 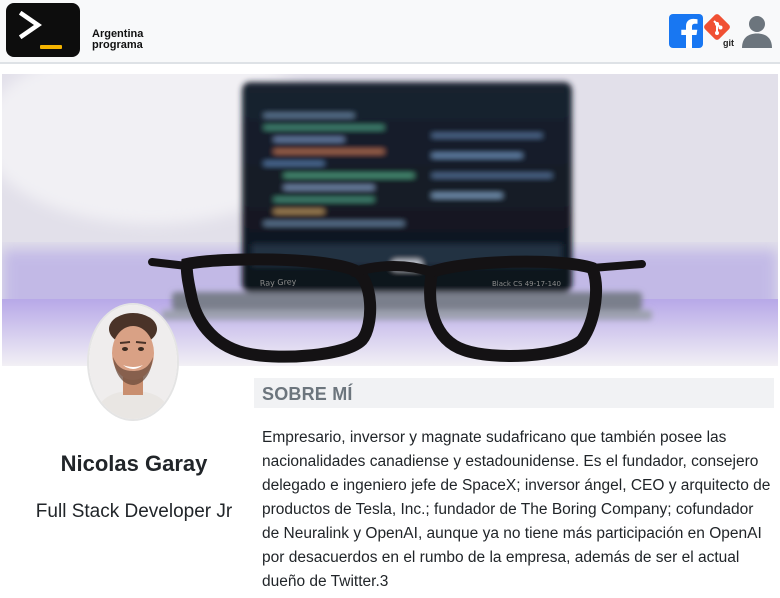 I want to click on profile-role: Full Stack Developer Jr, so click(x=134, y=511).